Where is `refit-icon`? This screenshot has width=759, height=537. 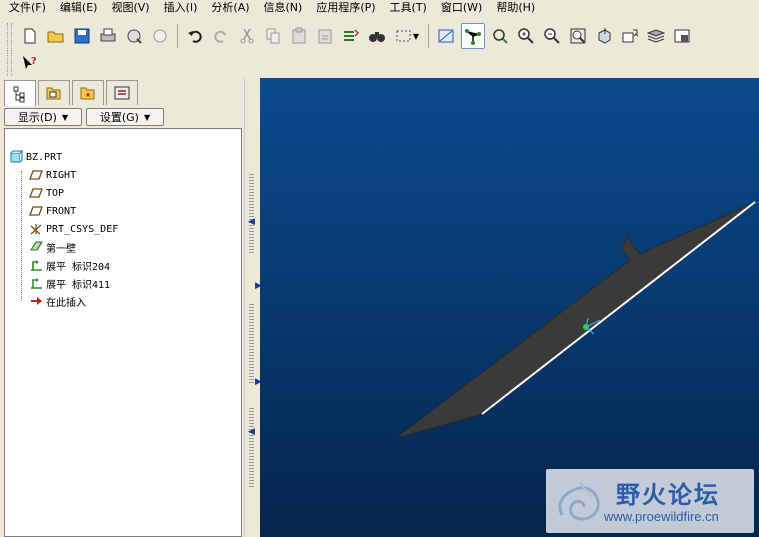
refit-icon is located at coordinates (578, 36).